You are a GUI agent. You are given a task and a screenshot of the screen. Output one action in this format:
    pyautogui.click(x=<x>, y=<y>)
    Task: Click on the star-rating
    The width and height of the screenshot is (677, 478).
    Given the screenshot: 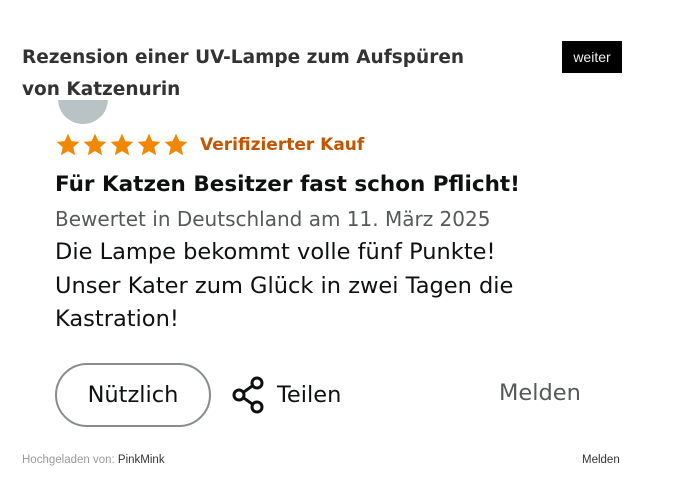 What is the action you would take?
    pyautogui.click(x=122, y=145)
    